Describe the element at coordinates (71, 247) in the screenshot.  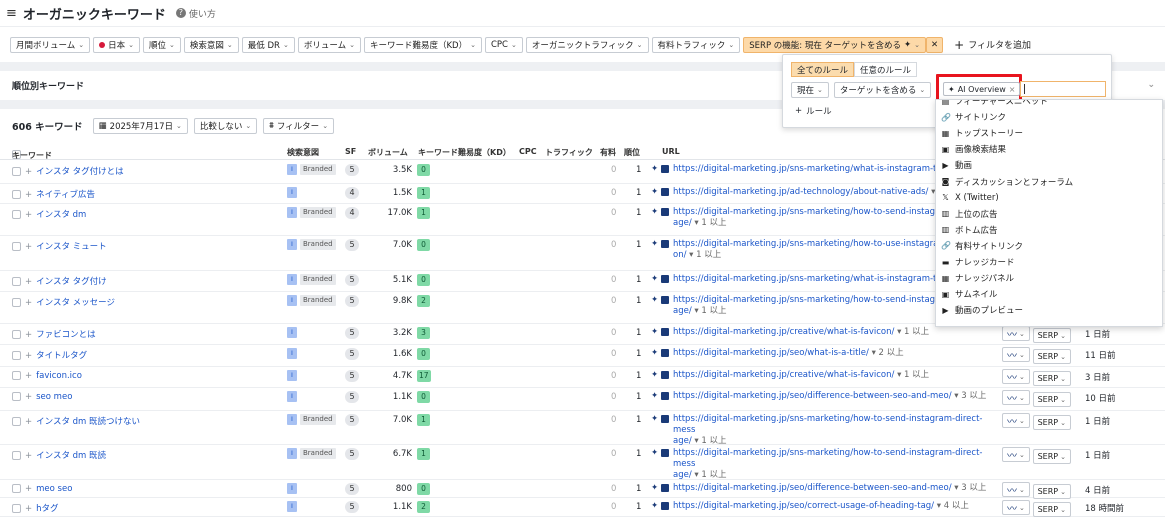
I see `keyword-link: インスタ ミュート` at that location.